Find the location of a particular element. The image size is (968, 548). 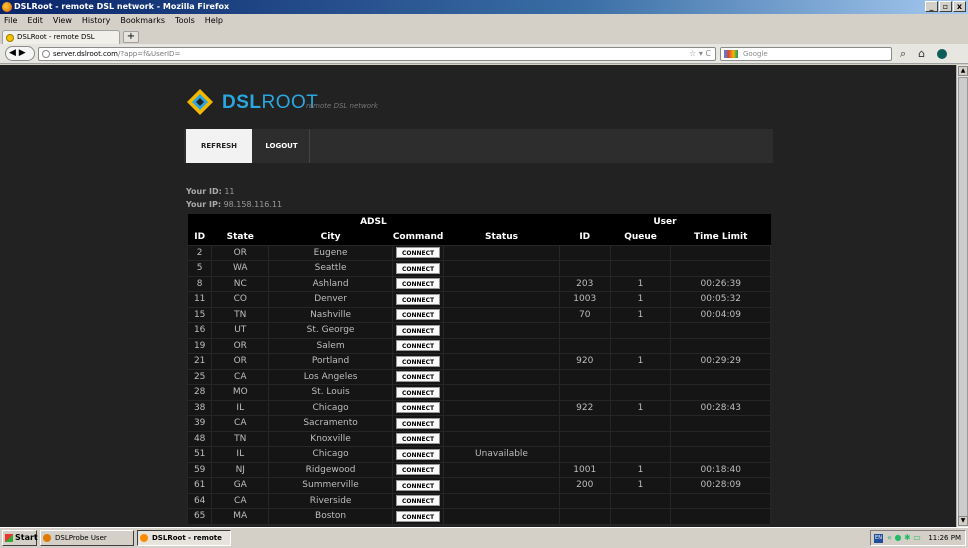

cell-id: 2 is located at coordinates (199, 252).